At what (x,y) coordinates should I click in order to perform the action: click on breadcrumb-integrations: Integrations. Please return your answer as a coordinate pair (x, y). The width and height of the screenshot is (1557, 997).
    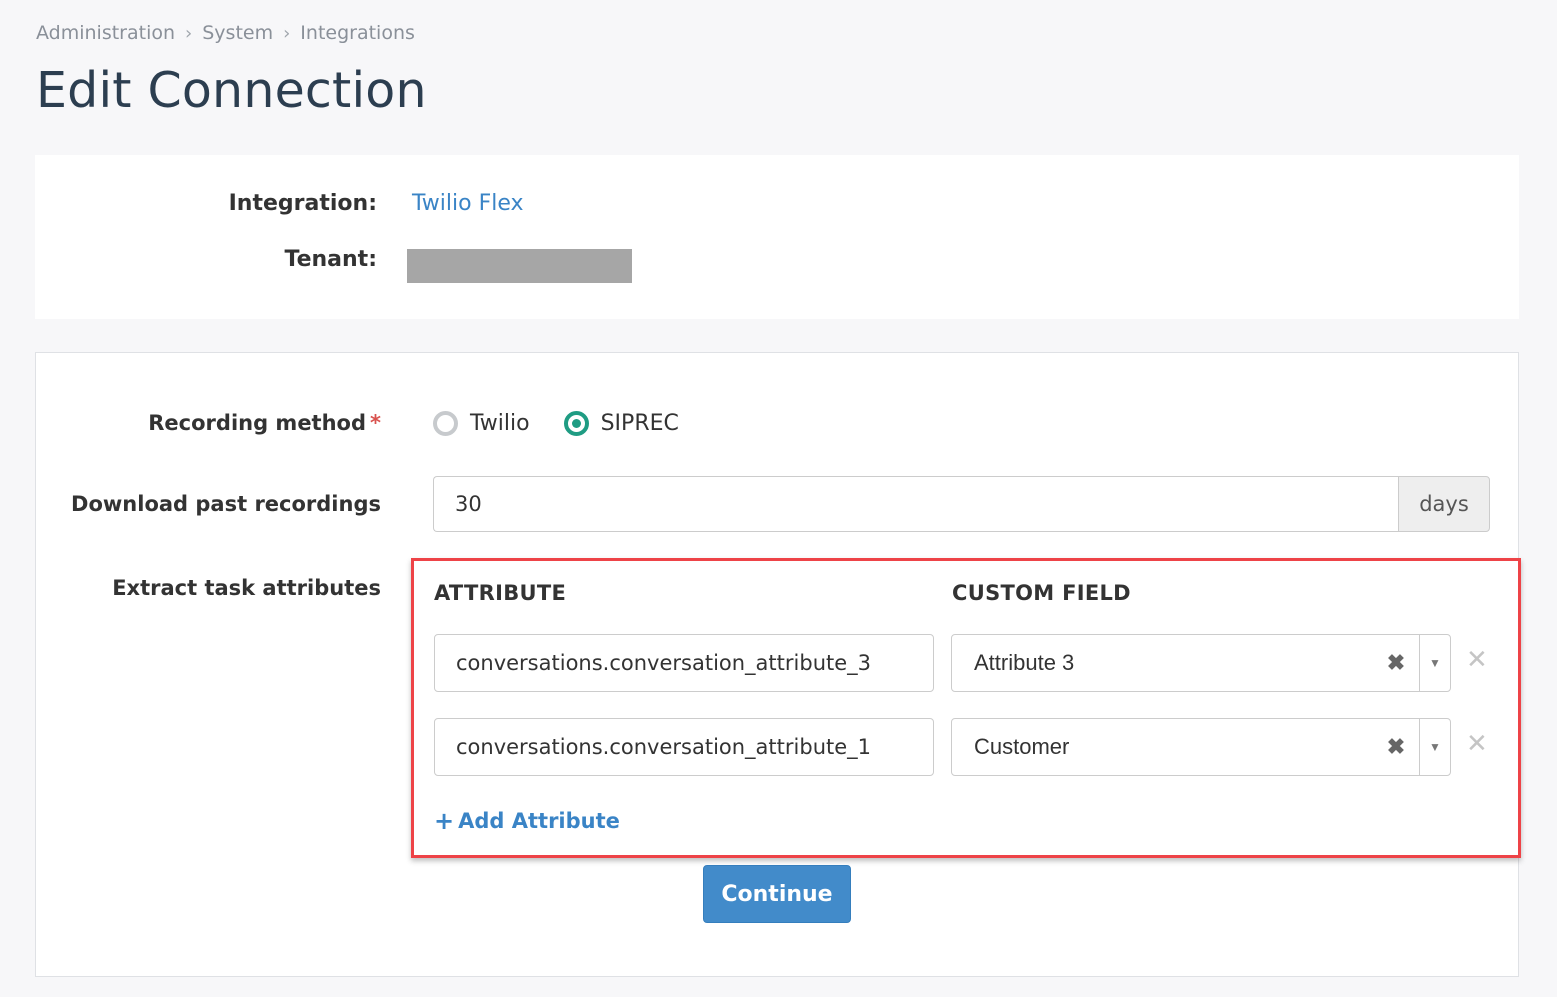
    Looking at the image, I should click on (357, 33).